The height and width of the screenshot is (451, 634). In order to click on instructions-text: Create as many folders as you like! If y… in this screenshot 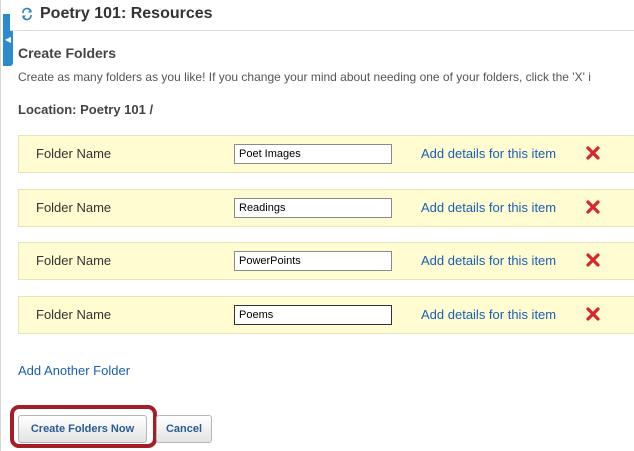, I will do `click(304, 77)`.